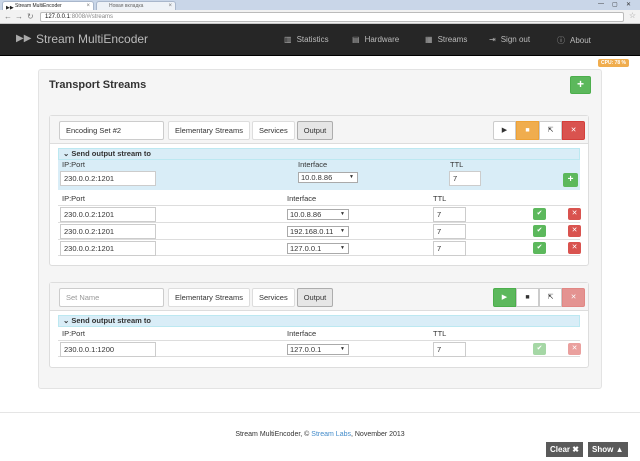 The width and height of the screenshot is (640, 461). Describe the element at coordinates (19, 16) in the screenshot. I see `forward-icon: →` at that location.